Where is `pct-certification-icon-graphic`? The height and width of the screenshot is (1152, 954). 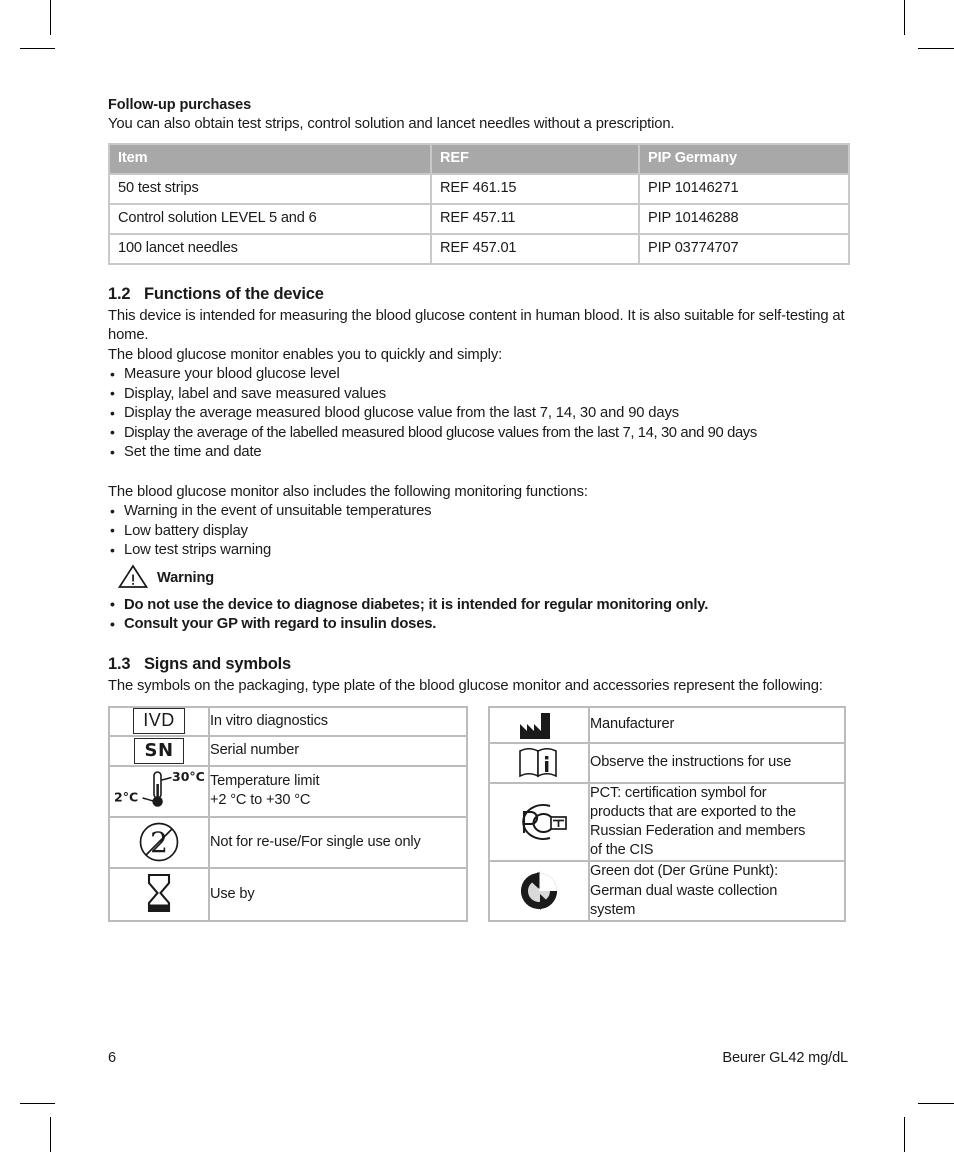 pct-certification-icon-graphic is located at coordinates (539, 822).